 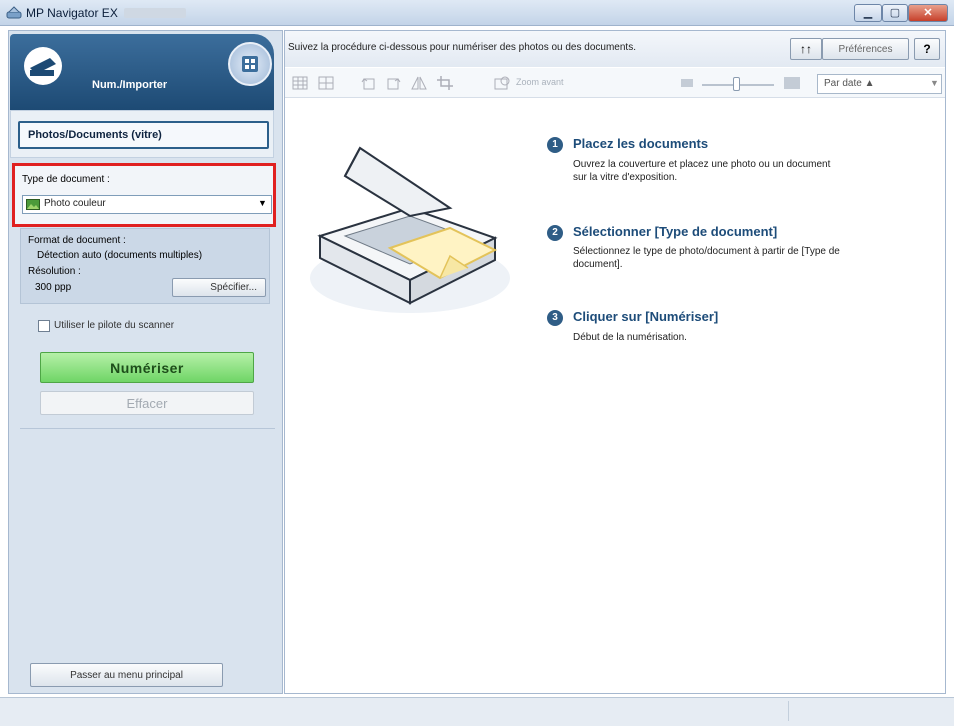 What do you see at coordinates (540, 82) in the screenshot?
I see `zoom-in-label: Zoom avant` at bounding box center [540, 82].